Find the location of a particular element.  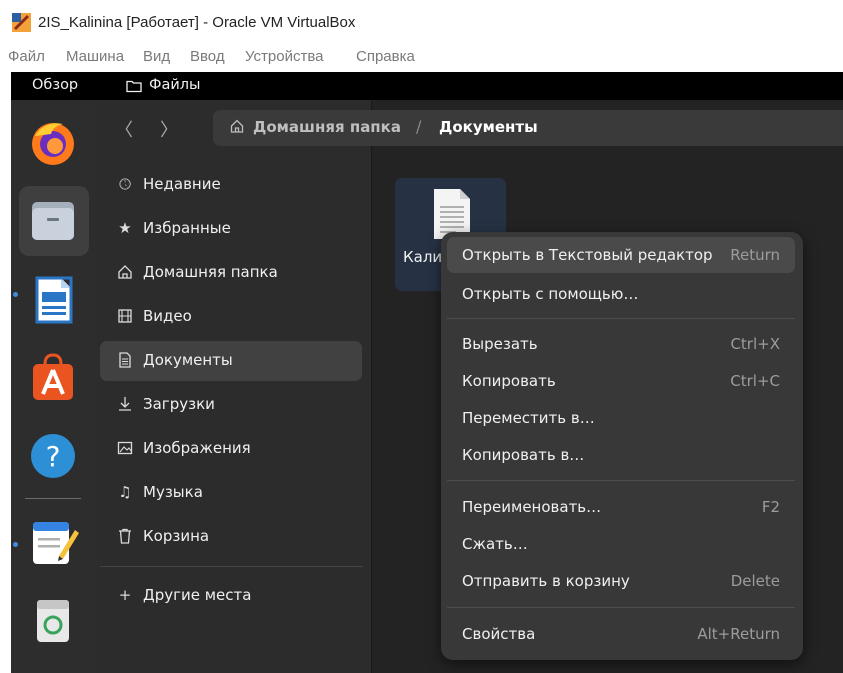

gnome-top-bar: Обзор Файлы is located at coordinates (427, 86).